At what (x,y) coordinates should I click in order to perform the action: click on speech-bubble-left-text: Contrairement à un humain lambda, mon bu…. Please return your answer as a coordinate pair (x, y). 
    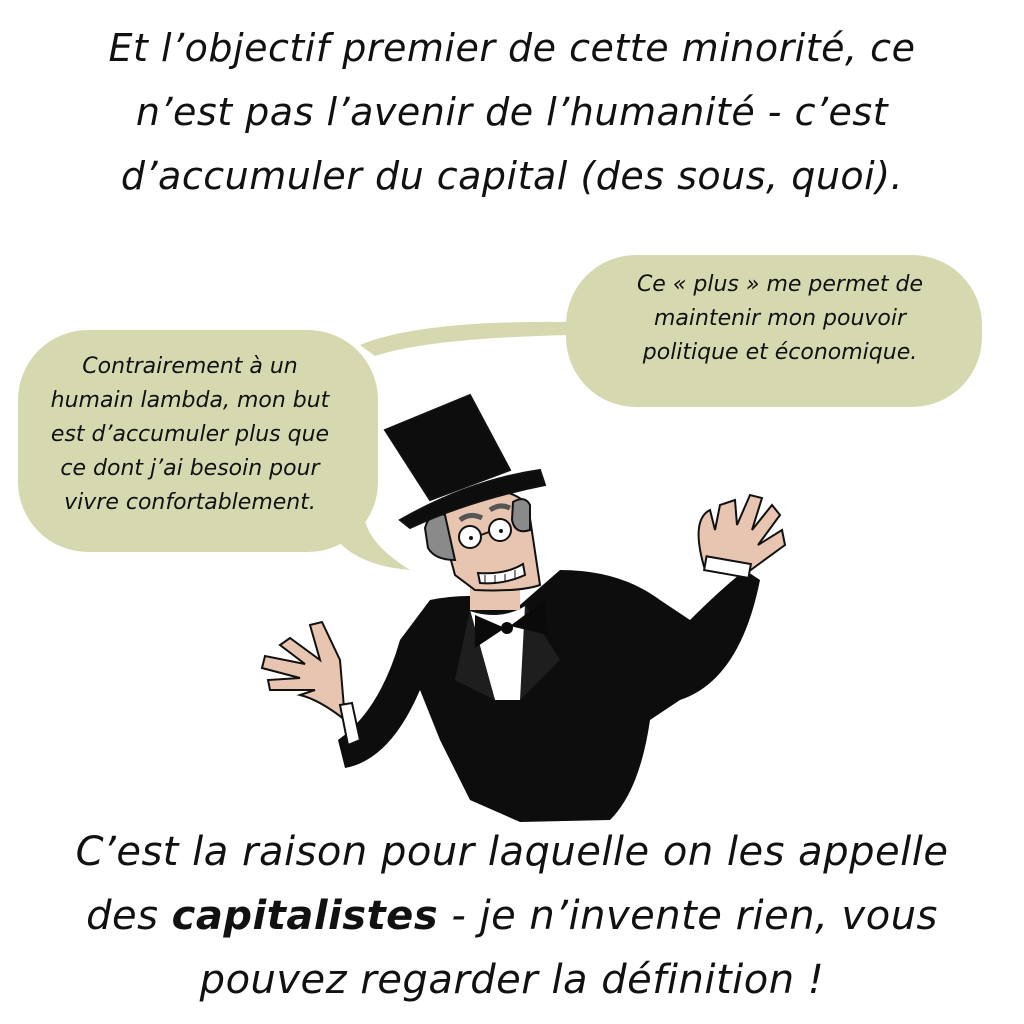
    Looking at the image, I should click on (190, 435).